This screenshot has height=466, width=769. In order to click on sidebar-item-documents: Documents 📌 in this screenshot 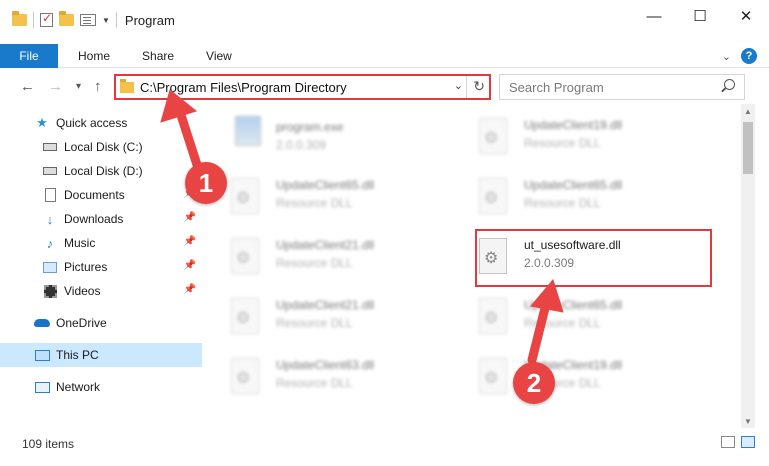, I will do `click(101, 195)`.